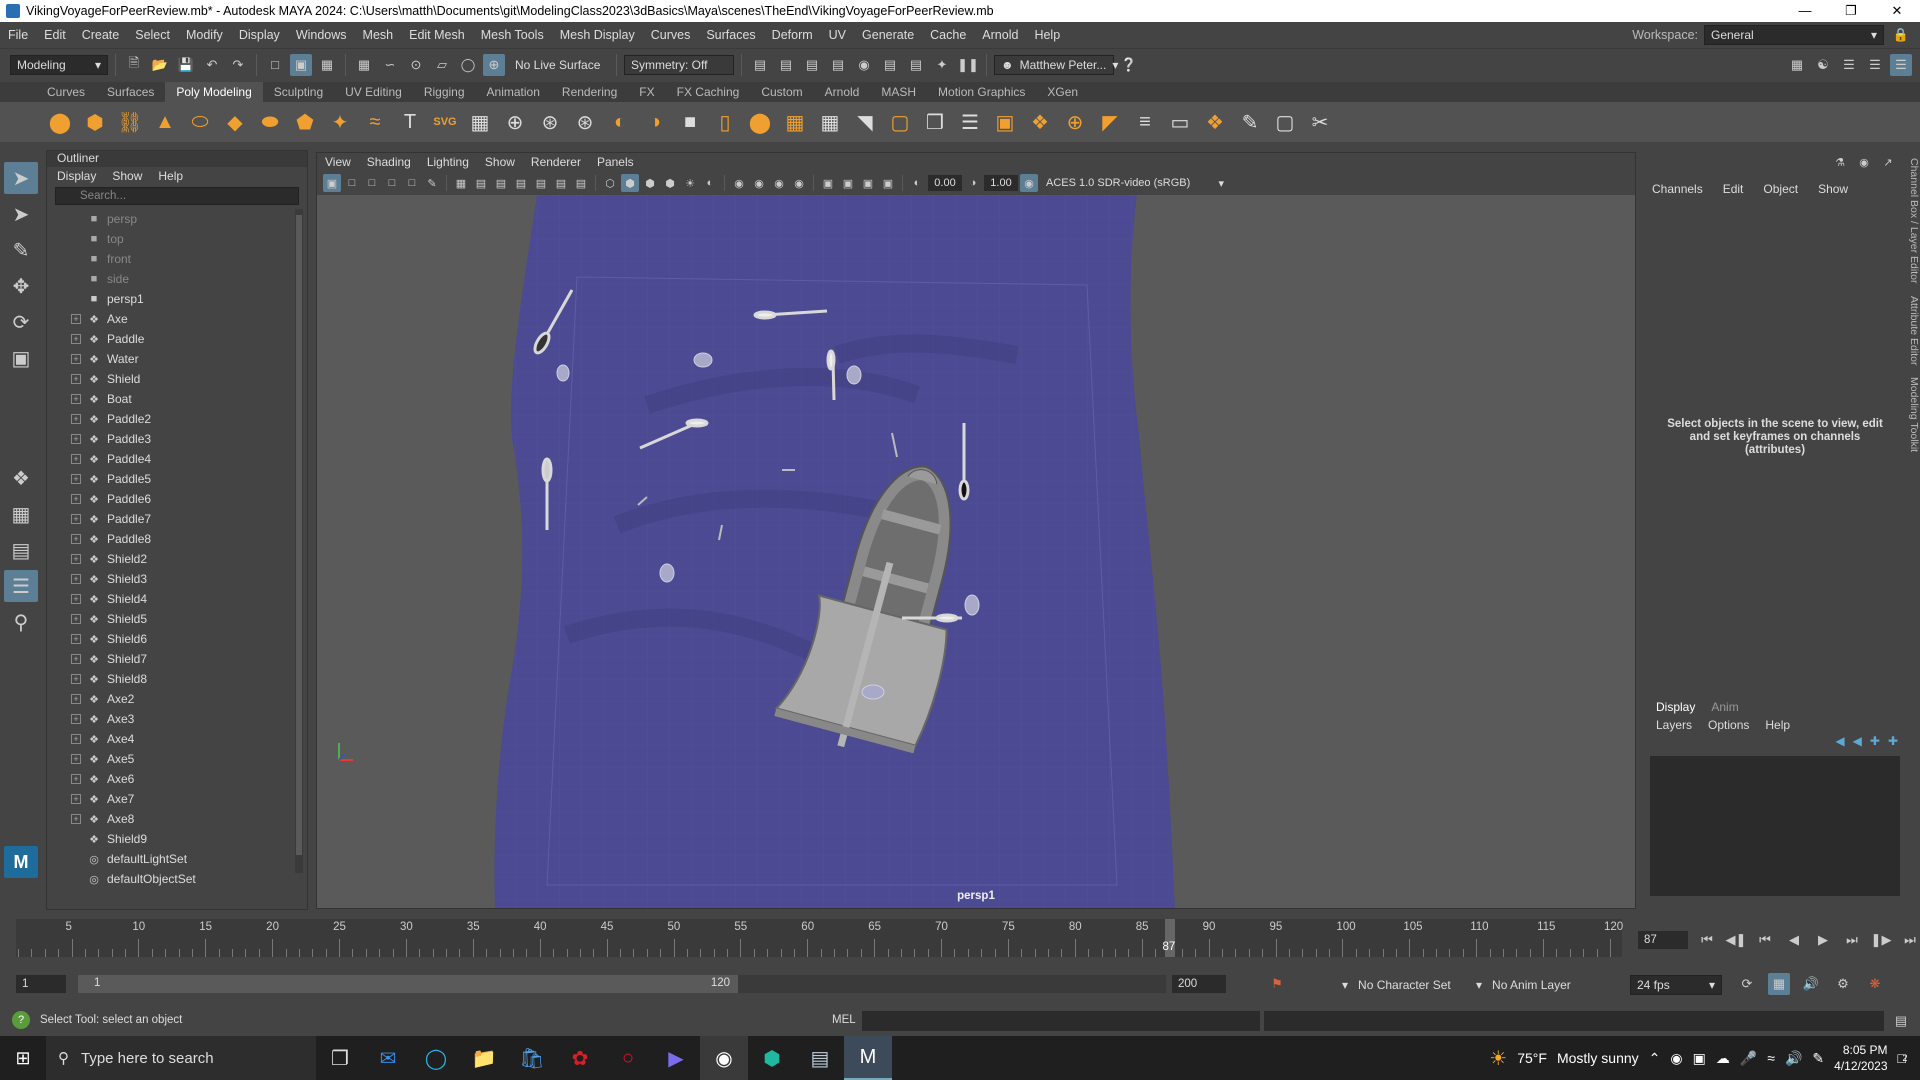 The width and height of the screenshot is (1920, 1080). What do you see at coordinates (171, 459) in the screenshot?
I see `outliner-item: + ❖ Paddle4` at bounding box center [171, 459].